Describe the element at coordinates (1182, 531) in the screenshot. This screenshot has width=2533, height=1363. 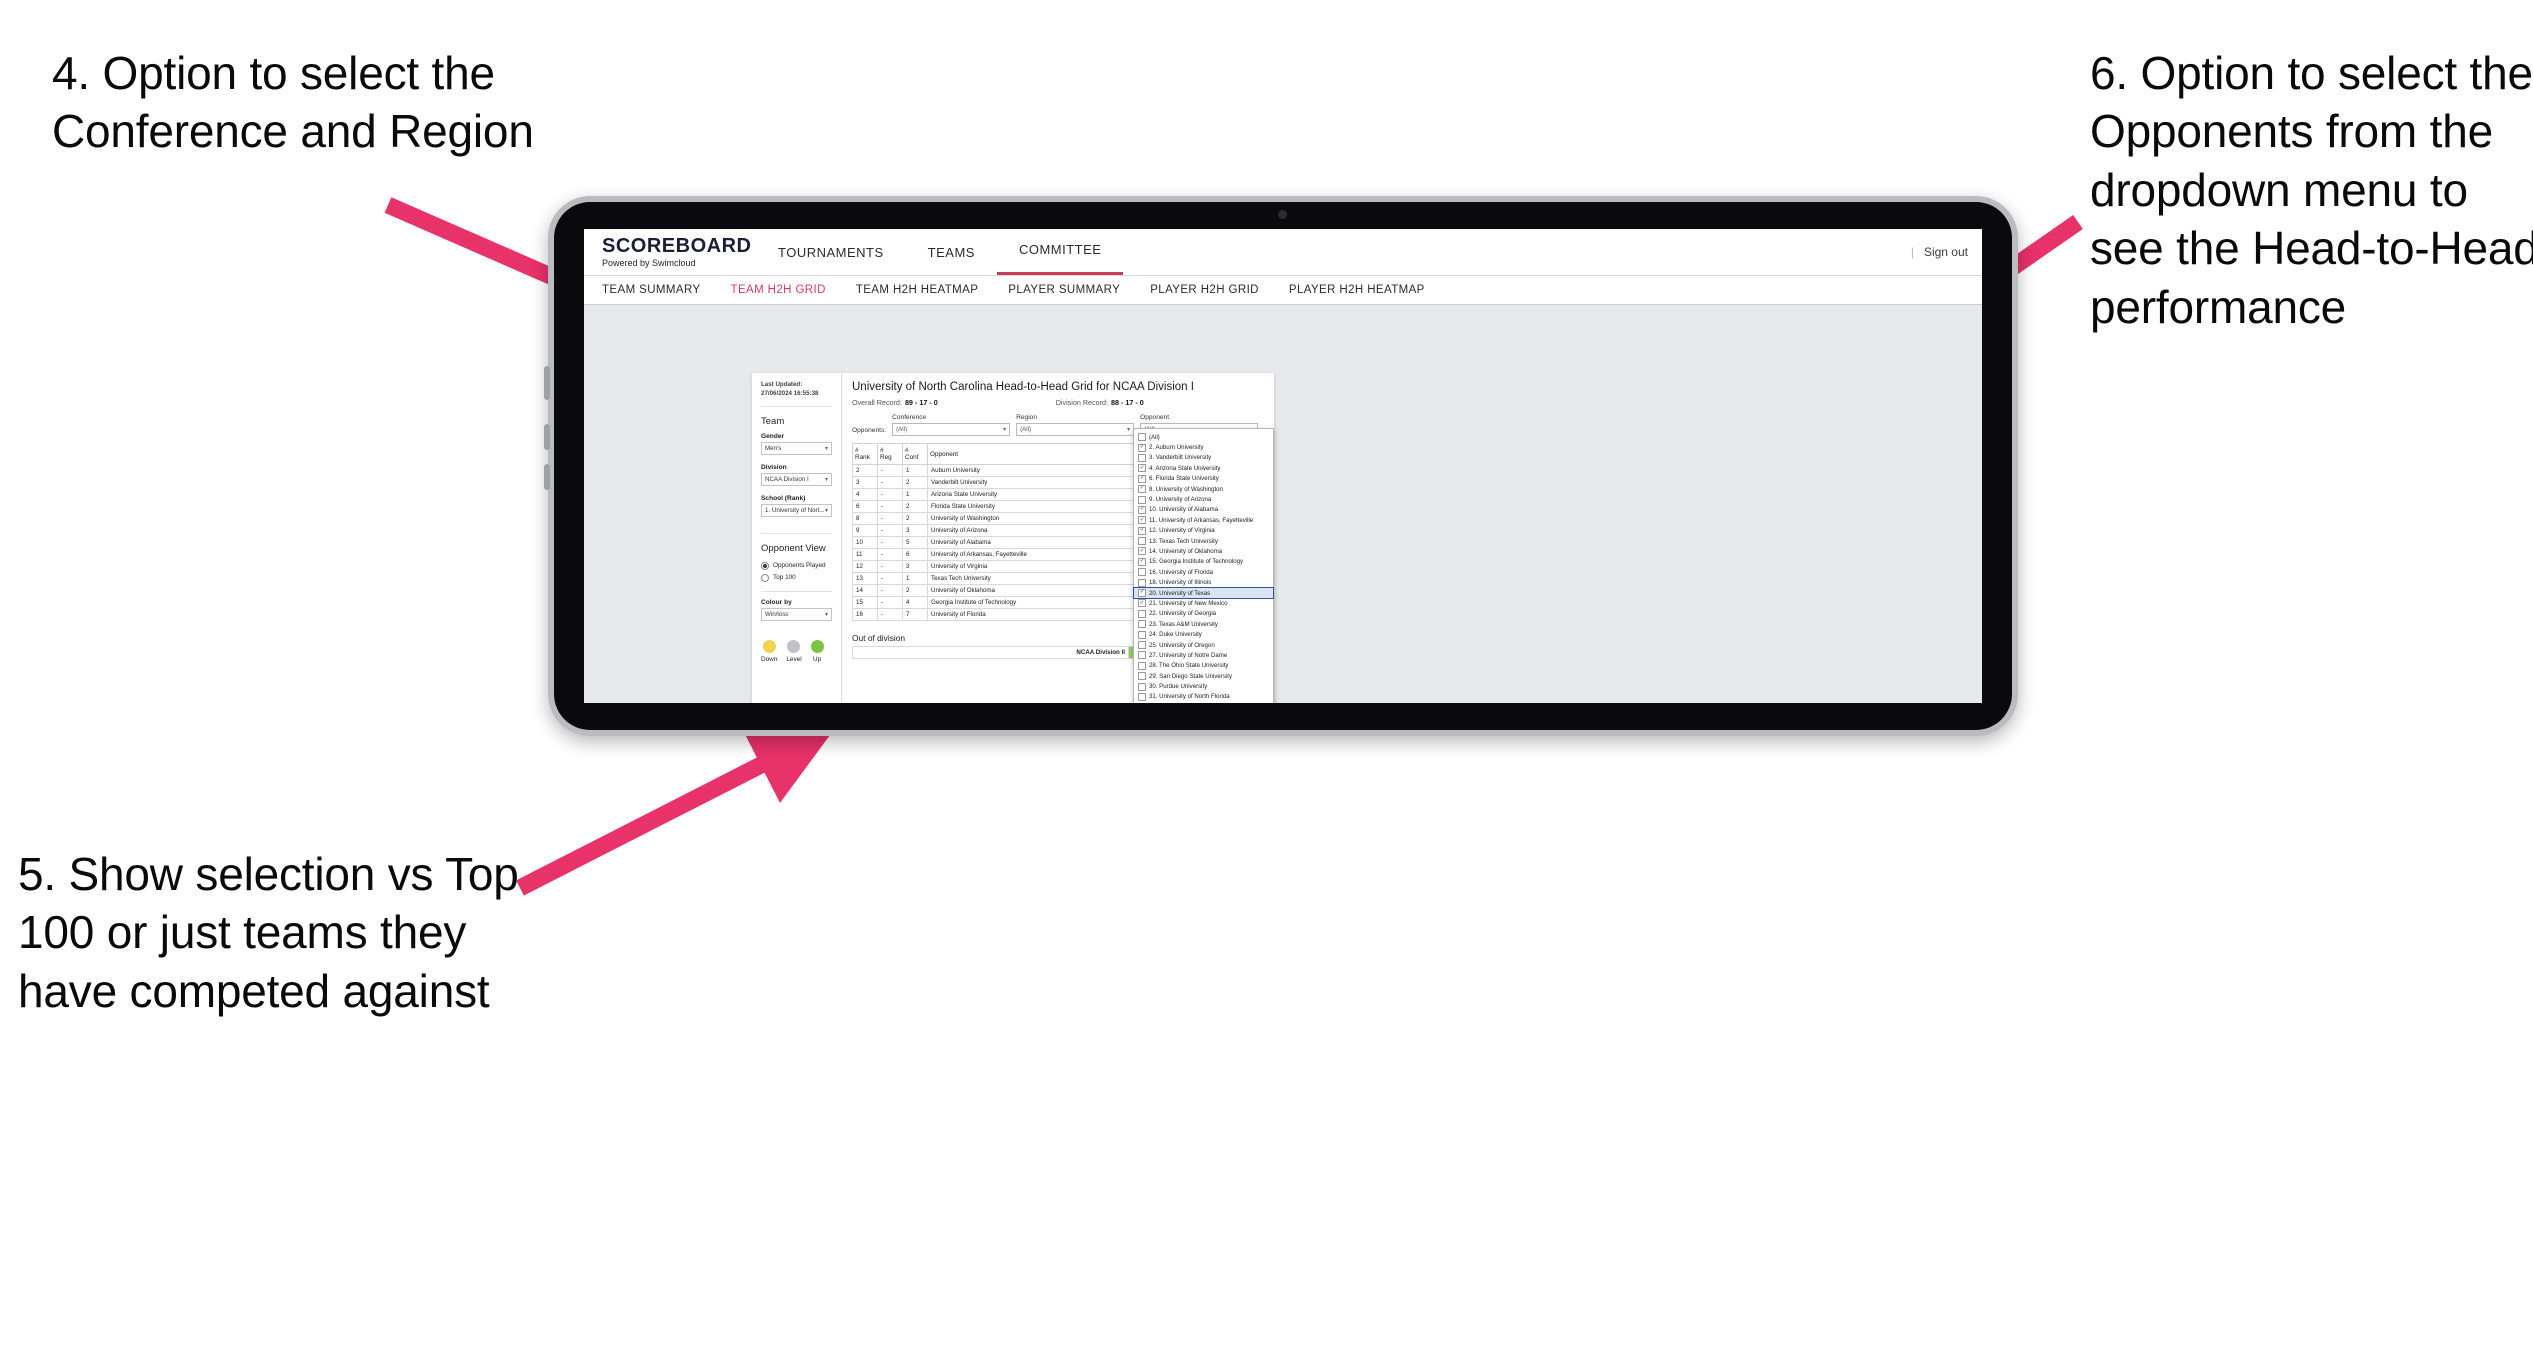
I see `opponent-dropdown-item-label: 12. University of Virginia` at that location.